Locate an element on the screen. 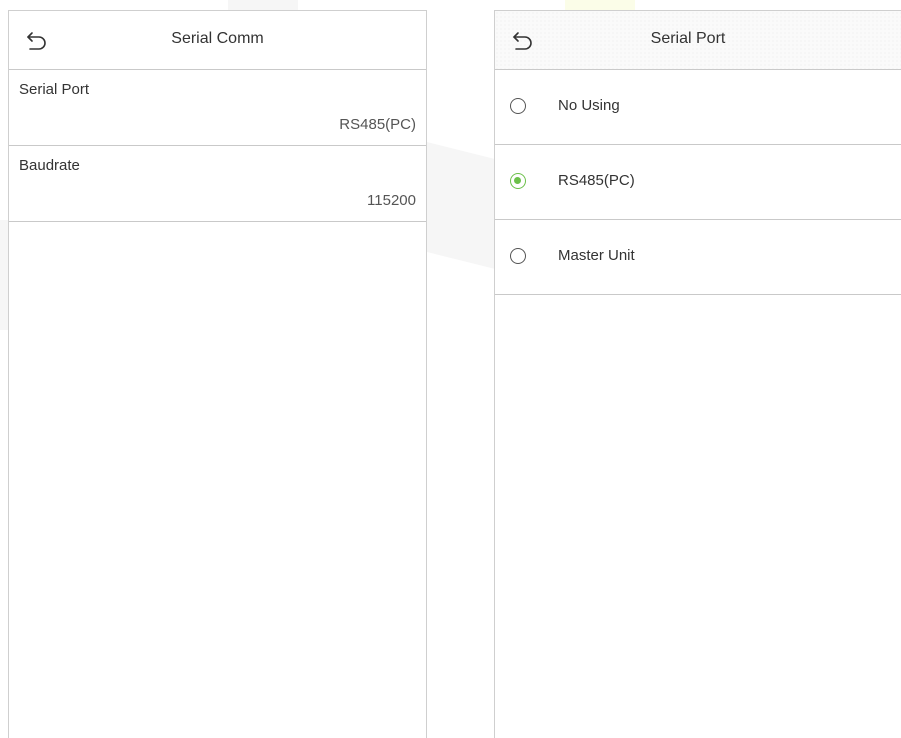  option-label: Master Unit is located at coordinates (596, 255).